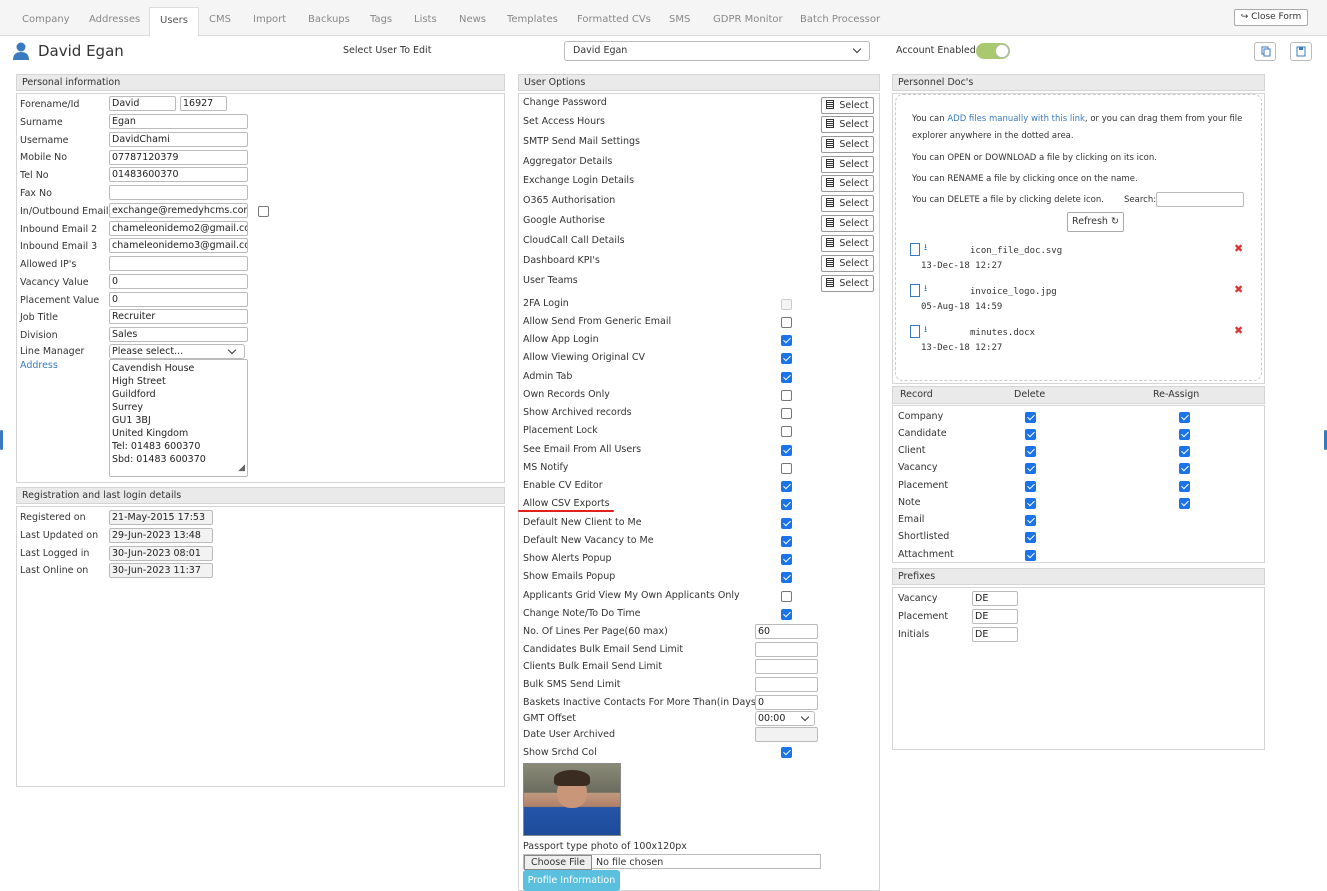 The height and width of the screenshot is (891, 1327). I want to click on mobile-input: 07787120379, so click(178, 157).